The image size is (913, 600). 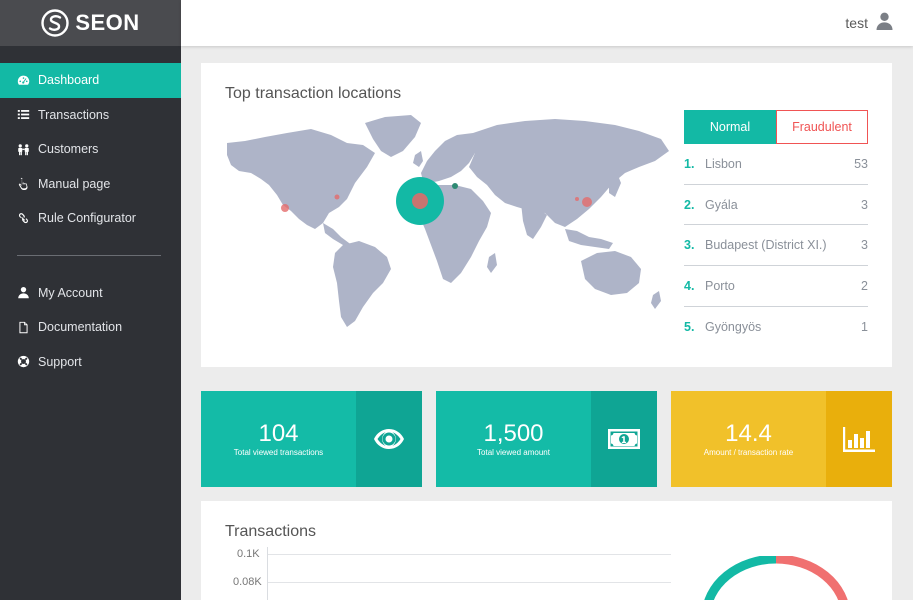 What do you see at coordinates (23, 149) in the screenshot?
I see `users-icon` at bounding box center [23, 149].